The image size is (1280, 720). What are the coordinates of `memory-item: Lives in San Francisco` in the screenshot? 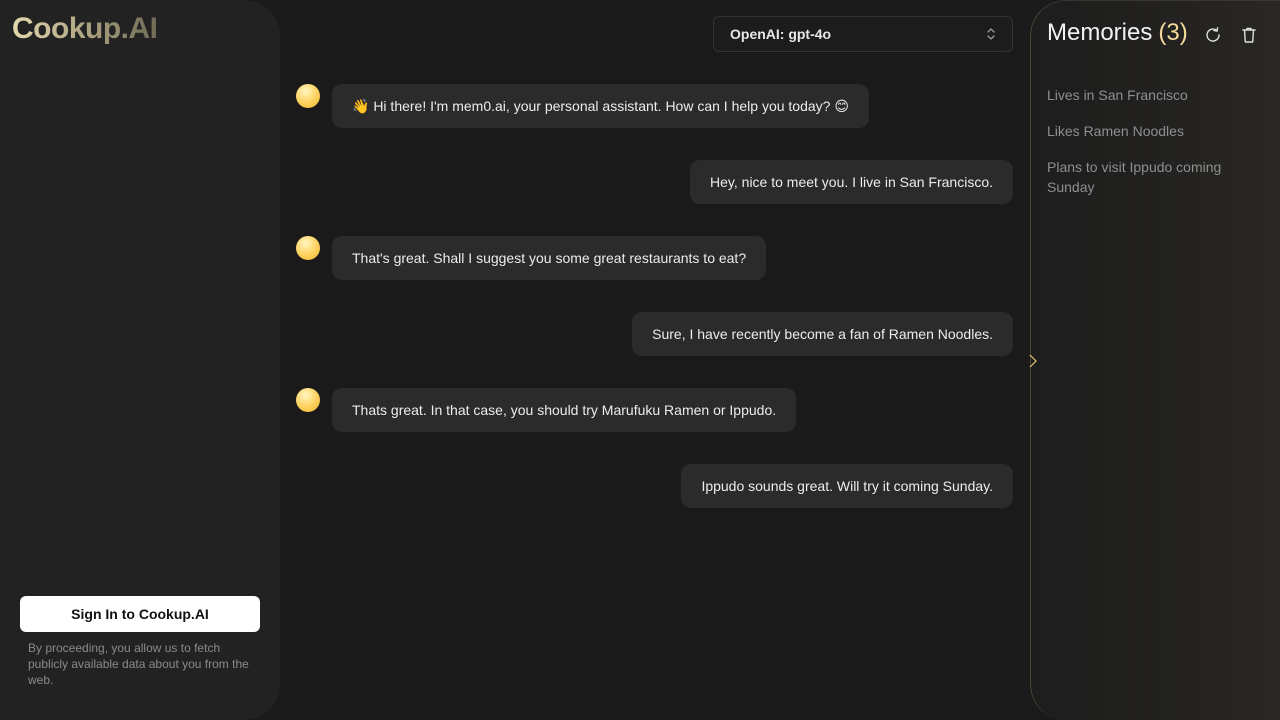 It's located at (1117, 95).